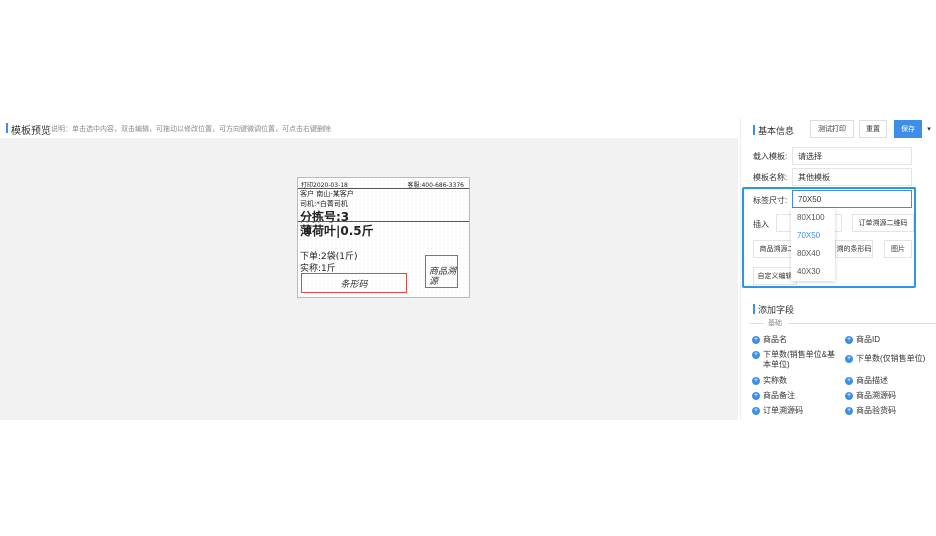 The width and height of the screenshot is (936, 536). Describe the element at coordinates (873, 129) in the screenshot. I see `reset-button: 重置` at that location.